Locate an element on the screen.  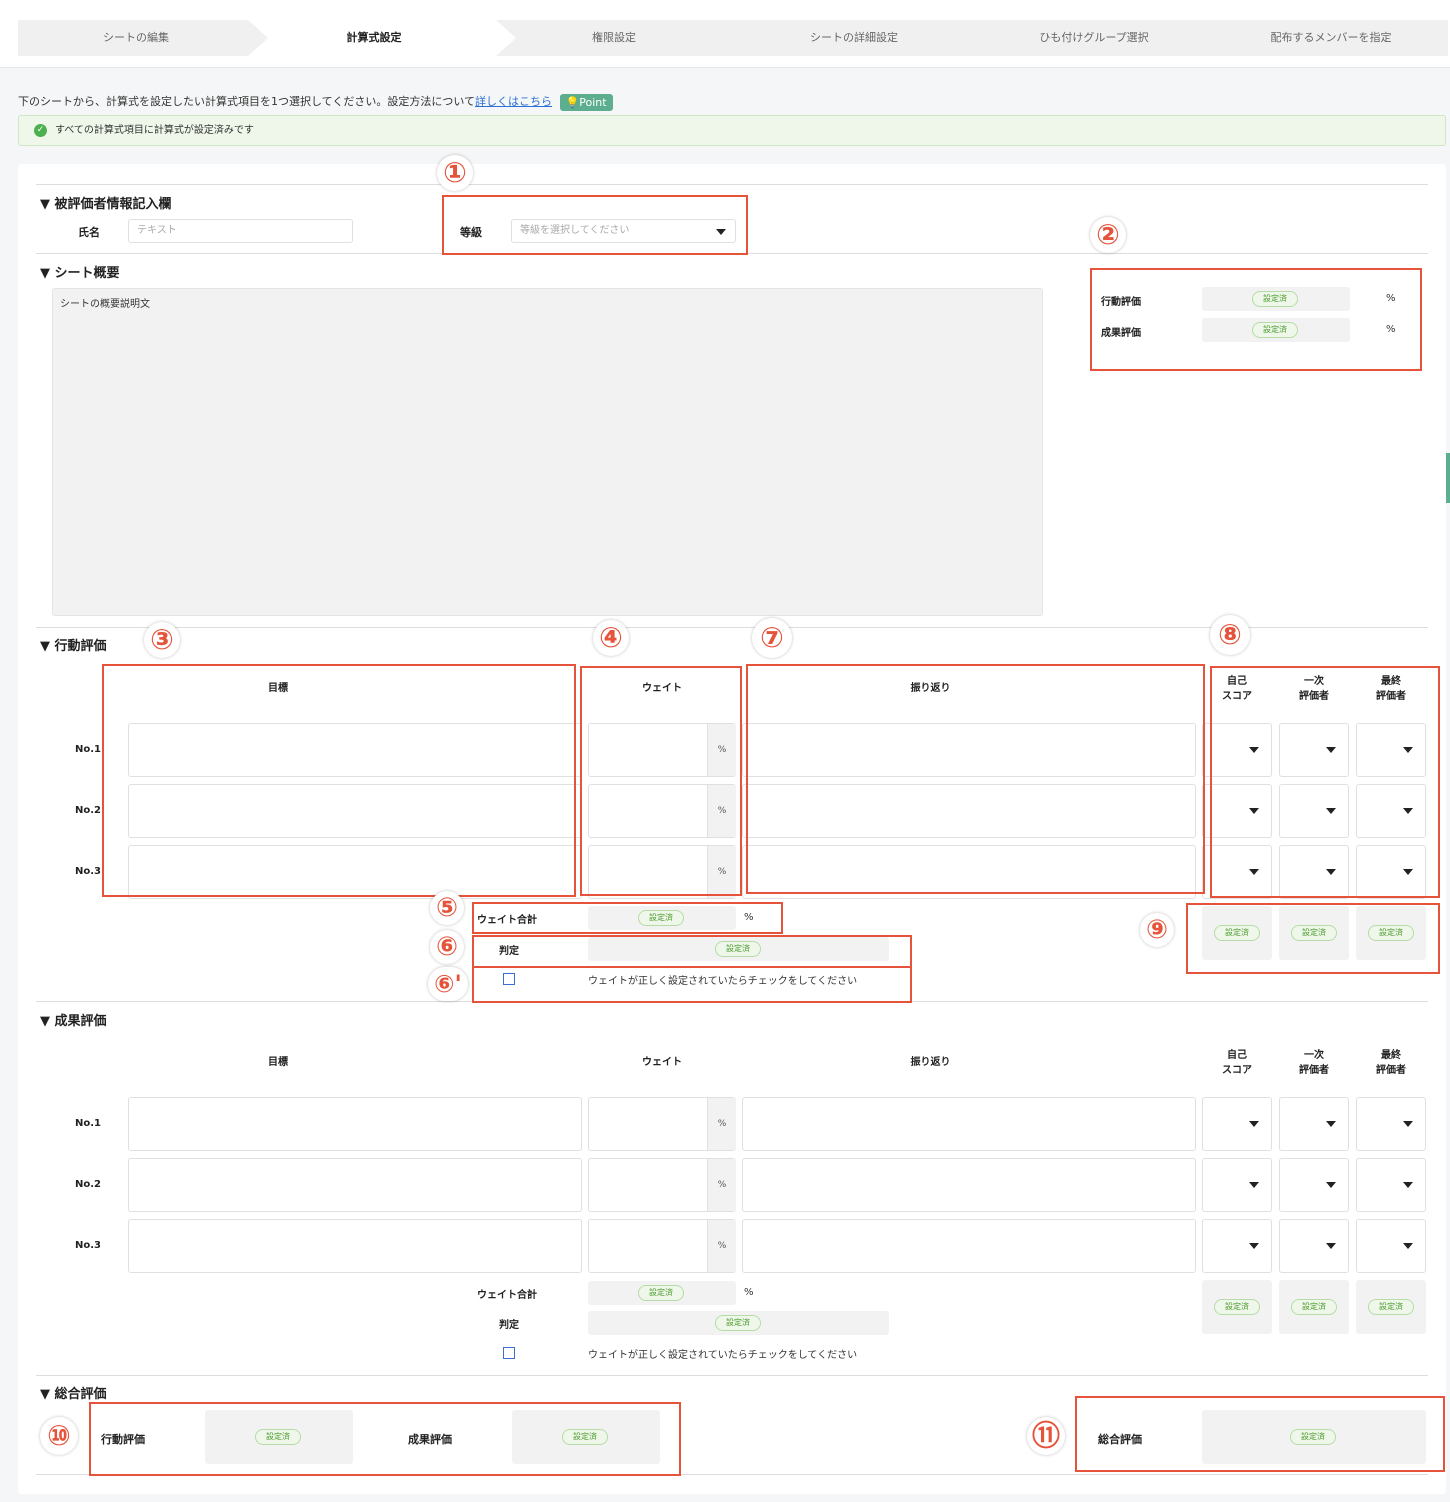
step-sheet-edit: シートの編集 is located at coordinates (136, 38).